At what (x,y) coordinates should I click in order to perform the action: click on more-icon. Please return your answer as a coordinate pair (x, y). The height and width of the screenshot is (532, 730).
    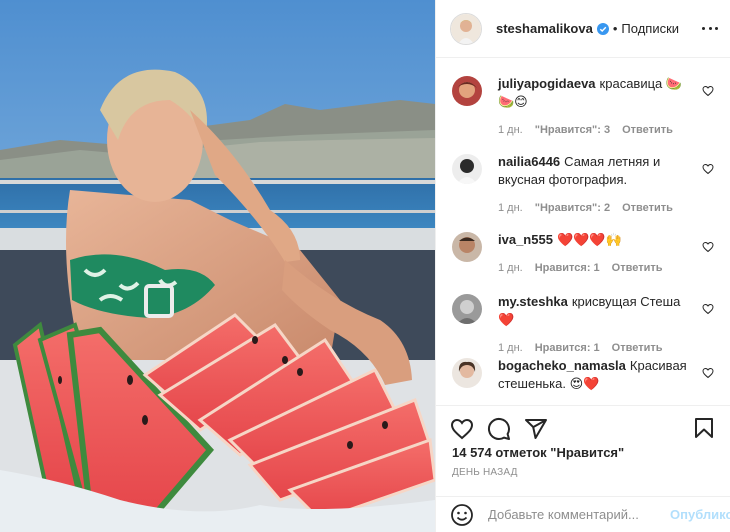
    Looking at the image, I should click on (710, 28).